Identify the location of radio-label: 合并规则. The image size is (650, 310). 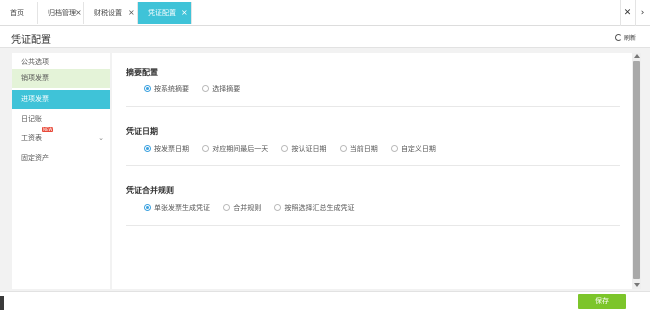
(247, 208).